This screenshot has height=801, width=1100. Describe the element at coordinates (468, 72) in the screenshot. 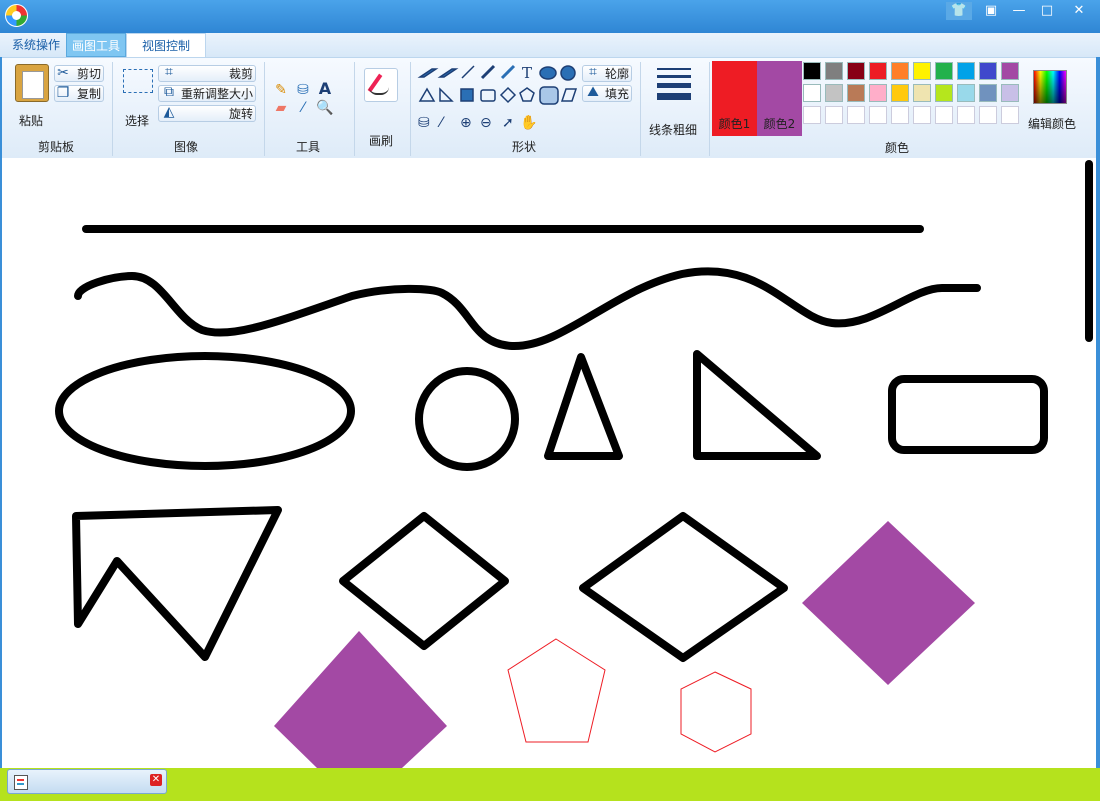

I see `line-icon` at that location.